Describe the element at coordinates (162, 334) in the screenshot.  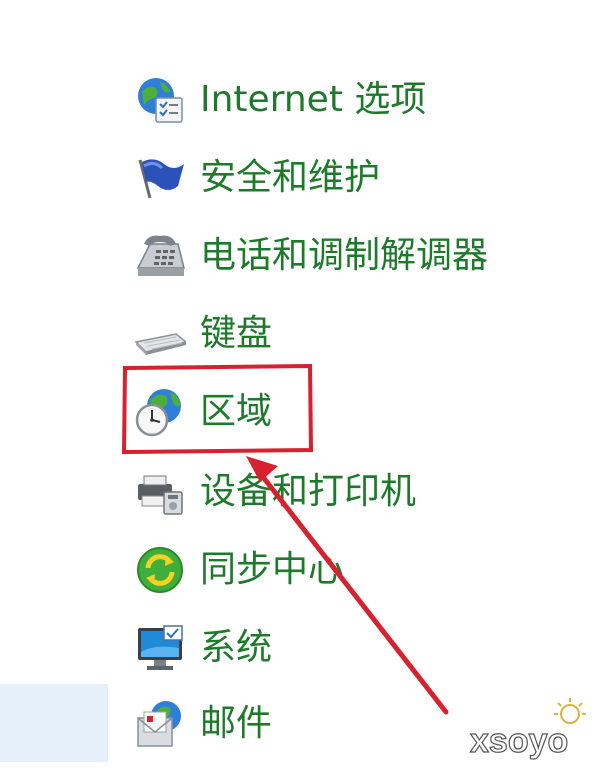
I see `keyboard-icon` at that location.